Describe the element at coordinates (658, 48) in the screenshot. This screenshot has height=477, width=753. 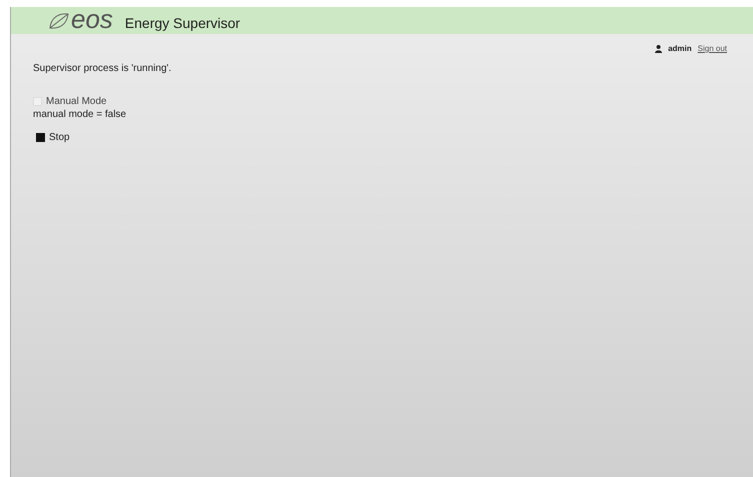
I see `user-icon` at that location.